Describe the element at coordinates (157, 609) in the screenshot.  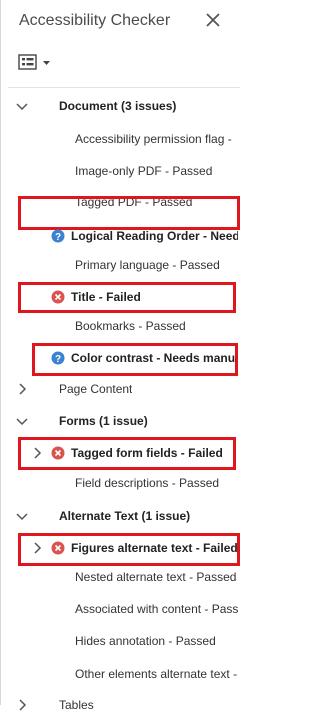
I see `tree-item-label: Associated with content - Pass` at that location.